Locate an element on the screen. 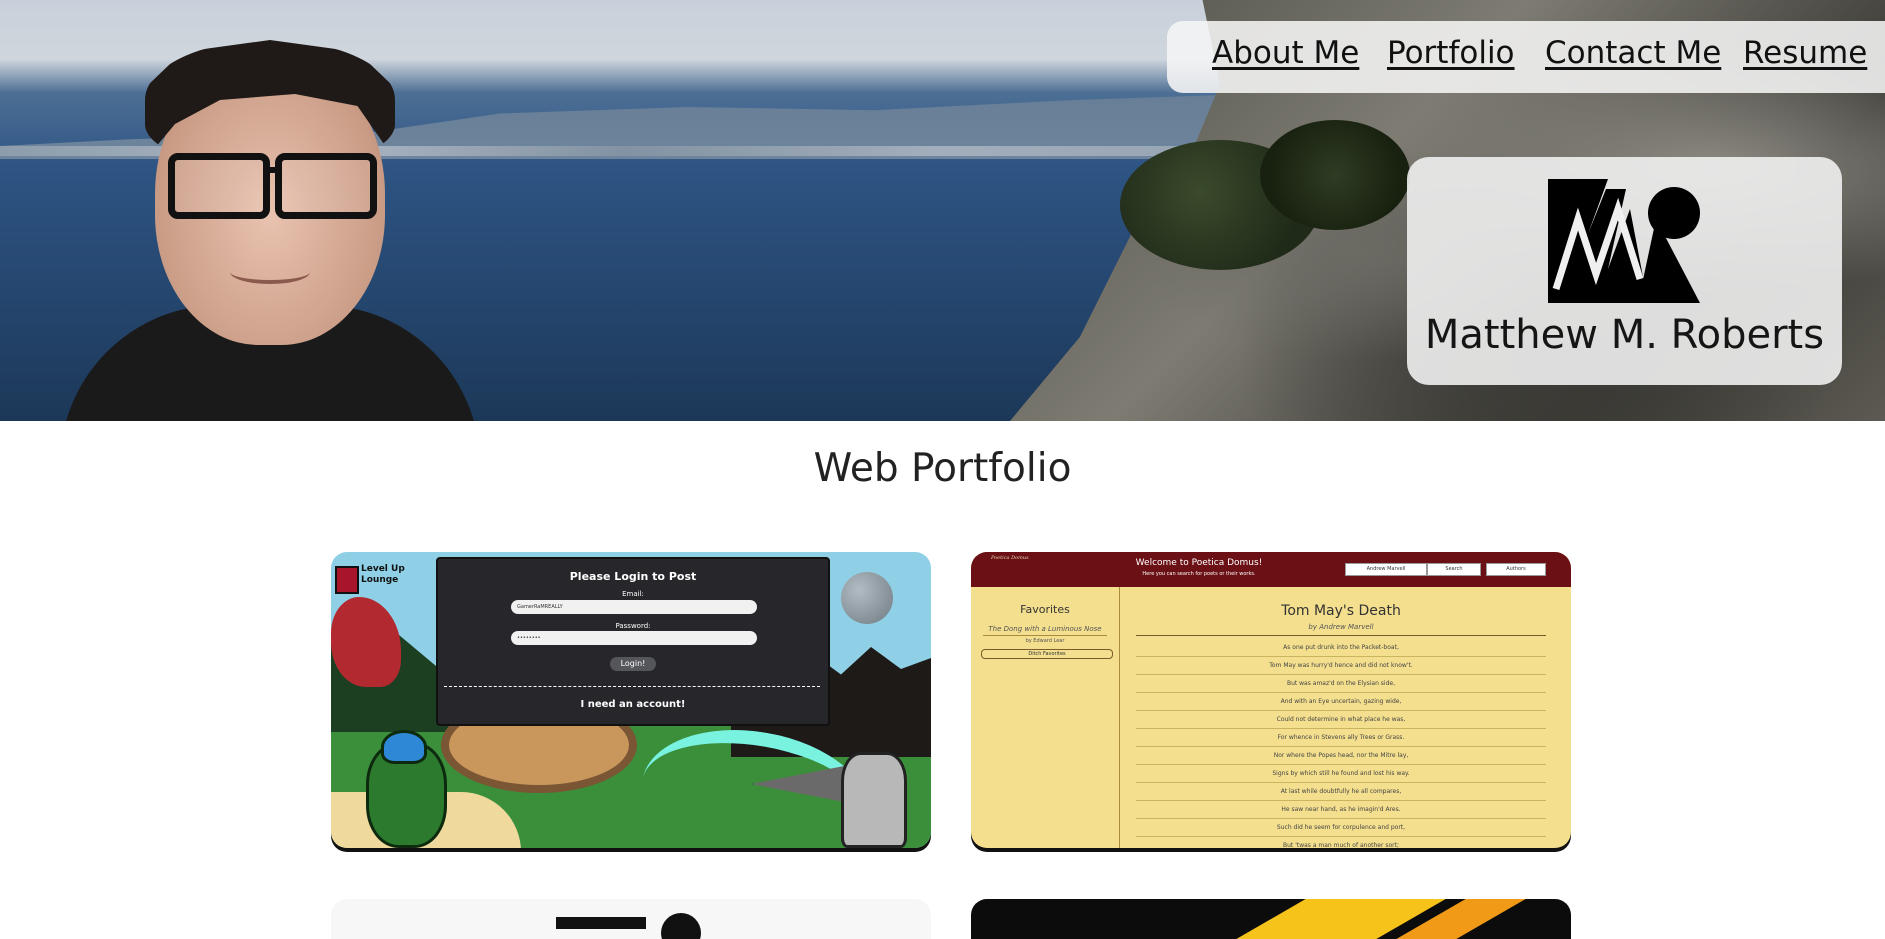 This screenshot has width=1885, height=939. favorites-title: Favorites is located at coordinates (1045, 609).